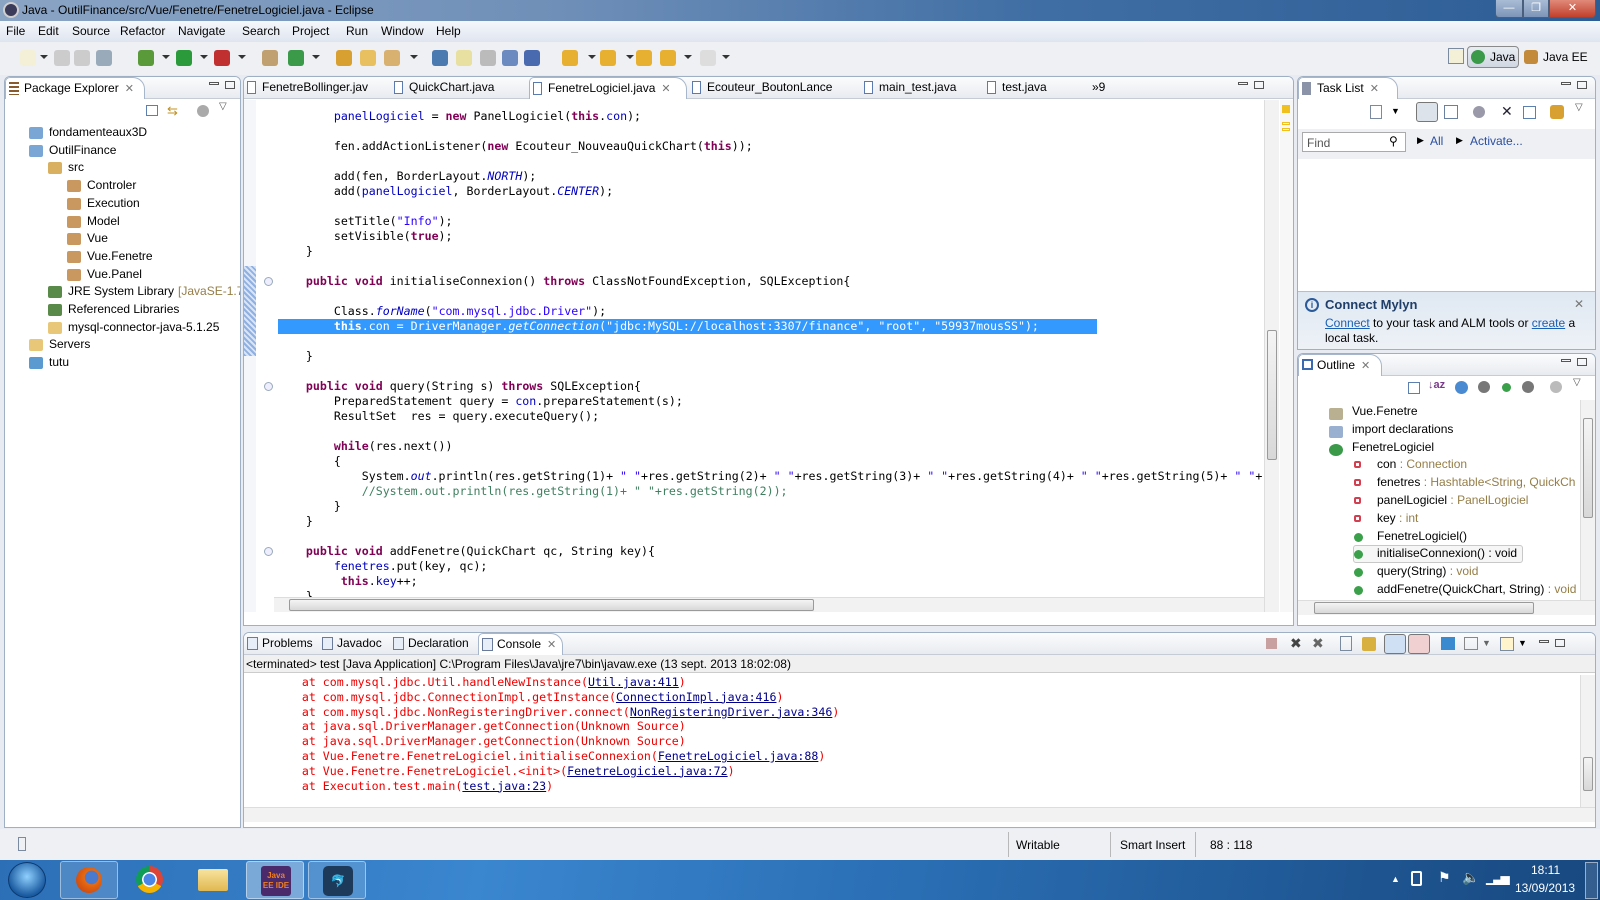 The width and height of the screenshot is (1600, 900). What do you see at coordinates (1507, 644) in the screenshot?
I see `open-console-icon` at bounding box center [1507, 644].